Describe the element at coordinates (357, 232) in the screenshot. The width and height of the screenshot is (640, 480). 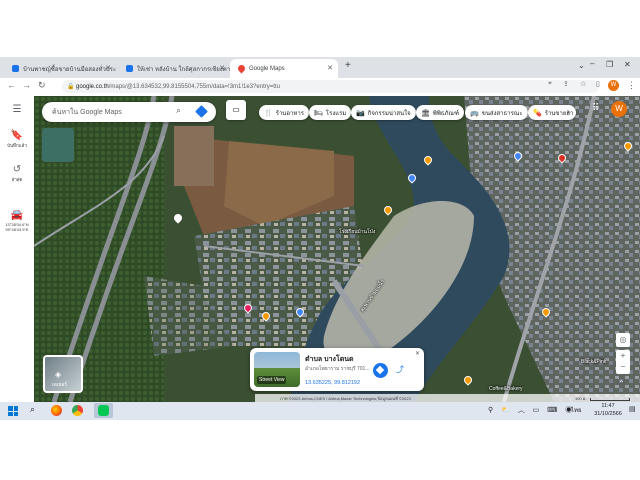
I see `map-label-school: โรงเรียนบ้านโป่ง` at that location.